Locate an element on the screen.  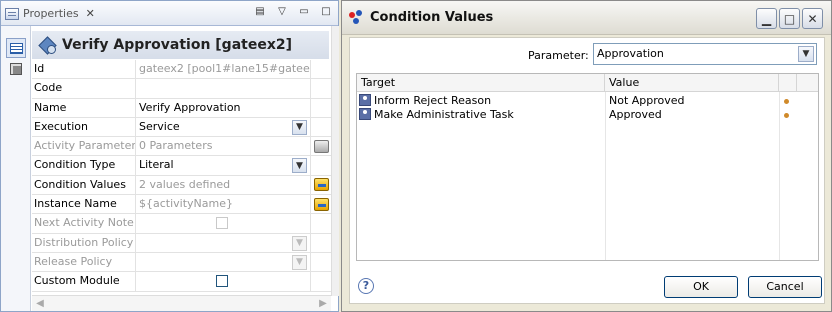
properties-sidebar is located at coordinates (16, 168).